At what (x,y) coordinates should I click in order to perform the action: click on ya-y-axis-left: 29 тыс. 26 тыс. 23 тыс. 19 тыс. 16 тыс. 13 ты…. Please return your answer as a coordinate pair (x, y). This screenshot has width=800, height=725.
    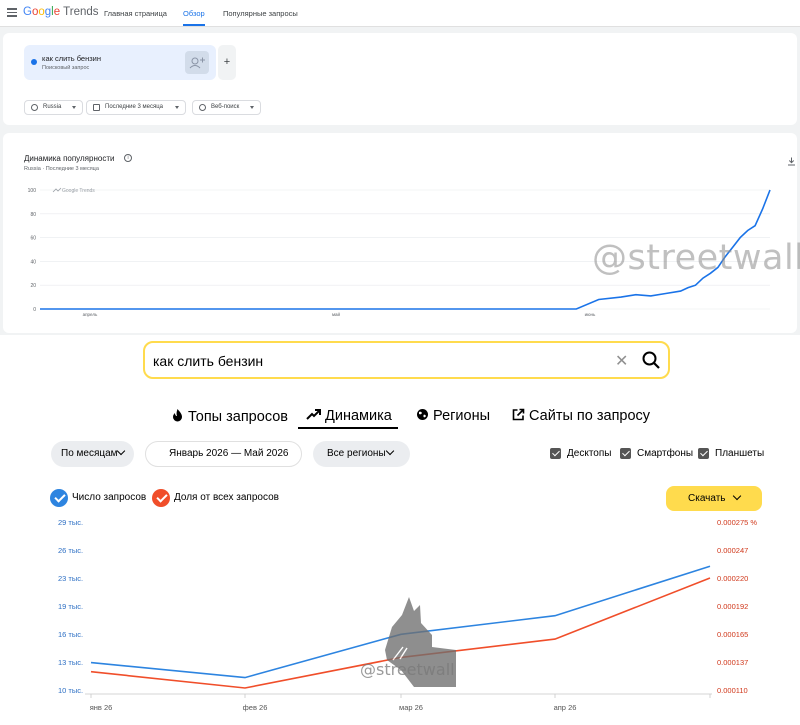
    Looking at the image, I should click on (70, 606).